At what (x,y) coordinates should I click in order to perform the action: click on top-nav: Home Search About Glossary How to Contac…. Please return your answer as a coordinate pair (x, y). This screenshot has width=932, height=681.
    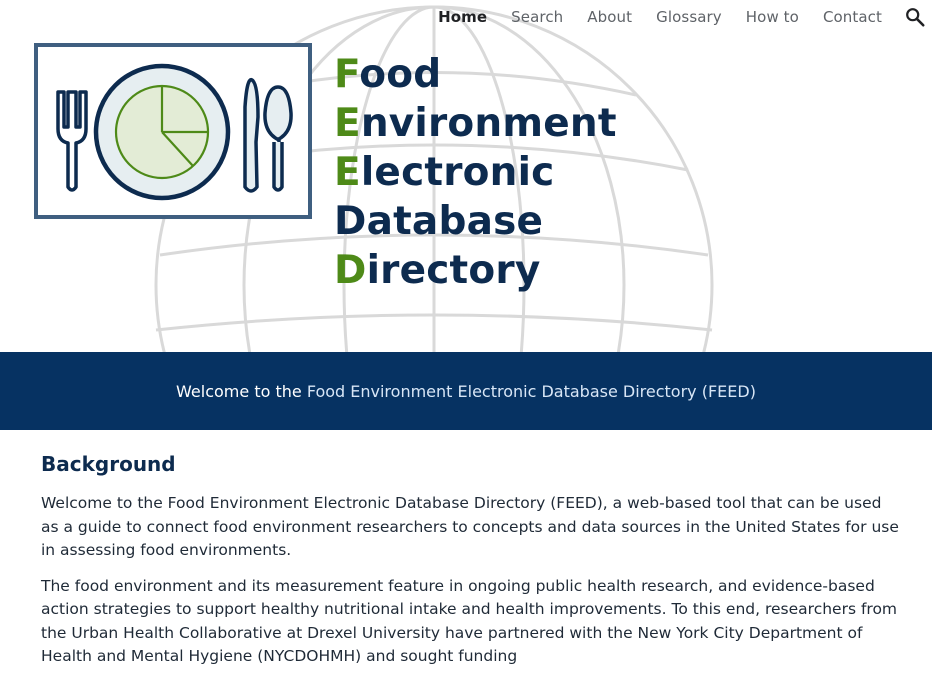
    Looking at the image, I should click on (685, 17).